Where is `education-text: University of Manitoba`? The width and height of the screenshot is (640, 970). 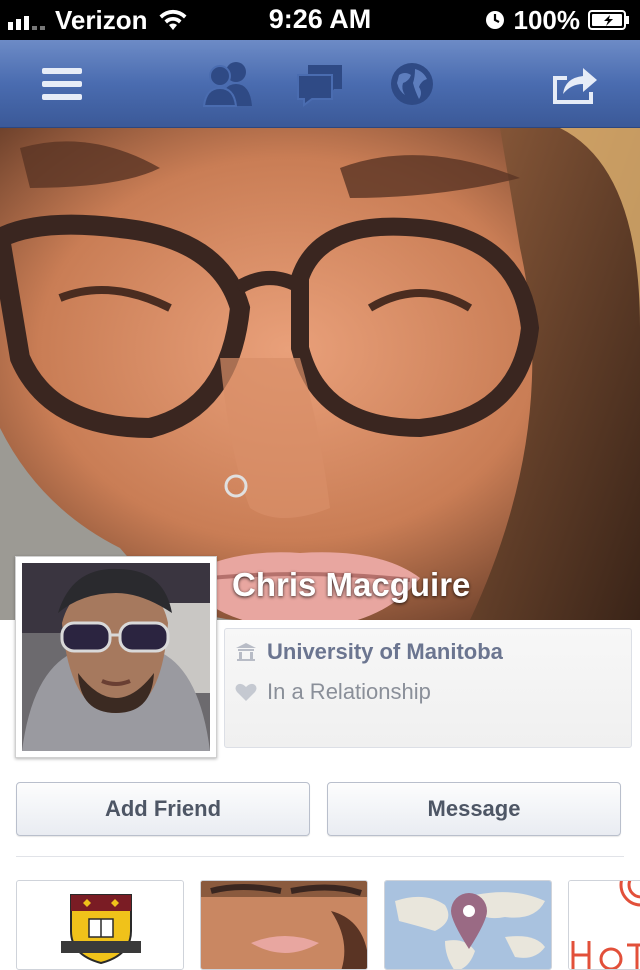
education-text: University of Manitoba is located at coordinates (385, 651).